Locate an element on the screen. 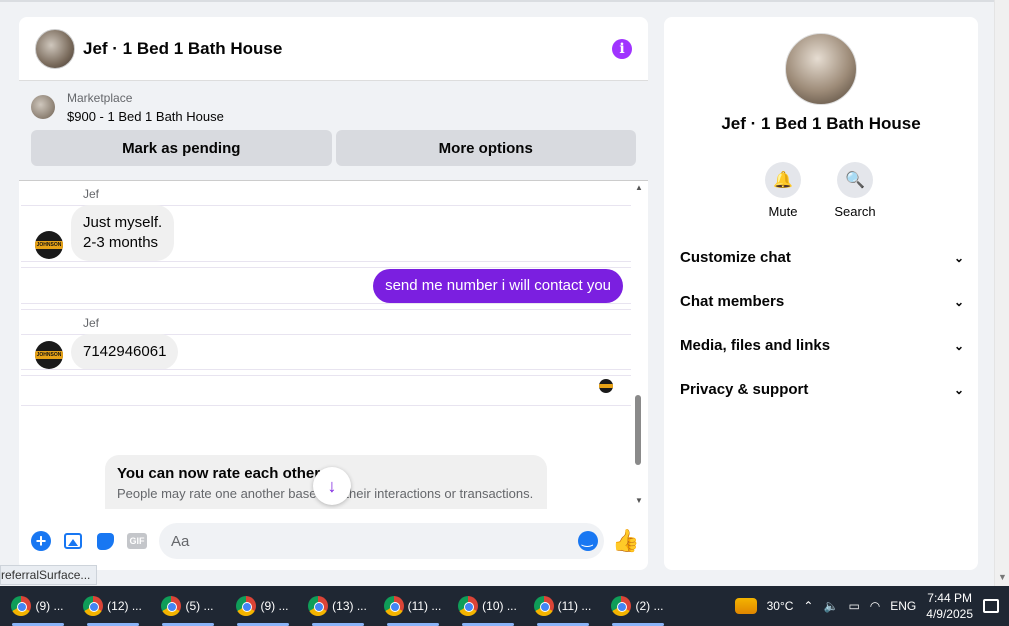 The image size is (1009, 626). scroll-to-bottom-button: ↓ is located at coordinates (332, 486).